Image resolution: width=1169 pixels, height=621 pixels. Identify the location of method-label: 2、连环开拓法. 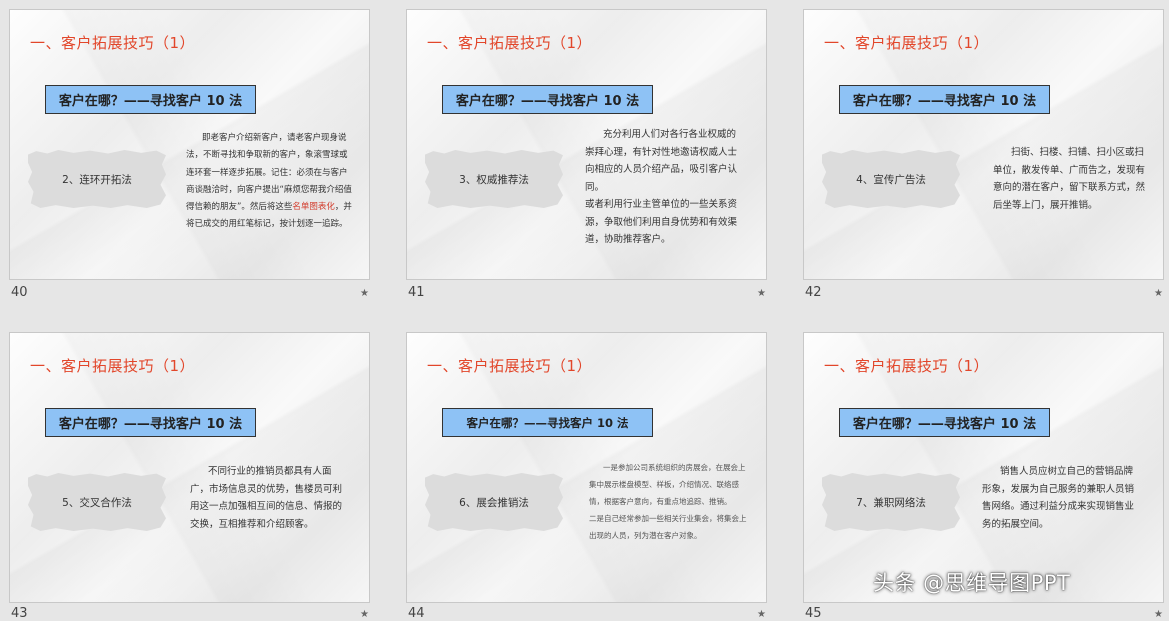
(97, 179).